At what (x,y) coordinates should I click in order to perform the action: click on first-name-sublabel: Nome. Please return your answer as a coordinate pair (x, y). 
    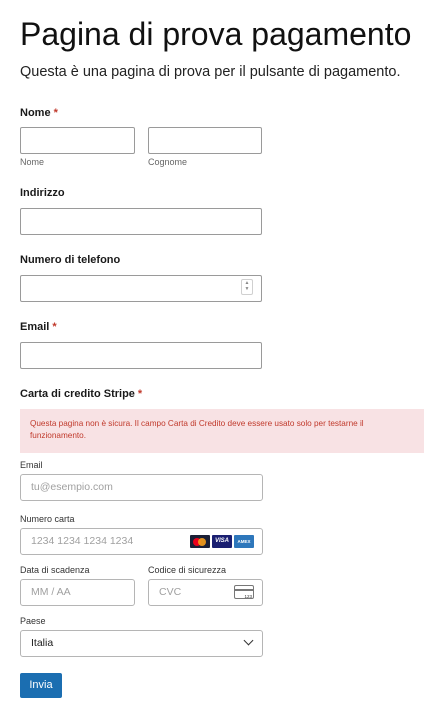
    Looking at the image, I should click on (32, 162).